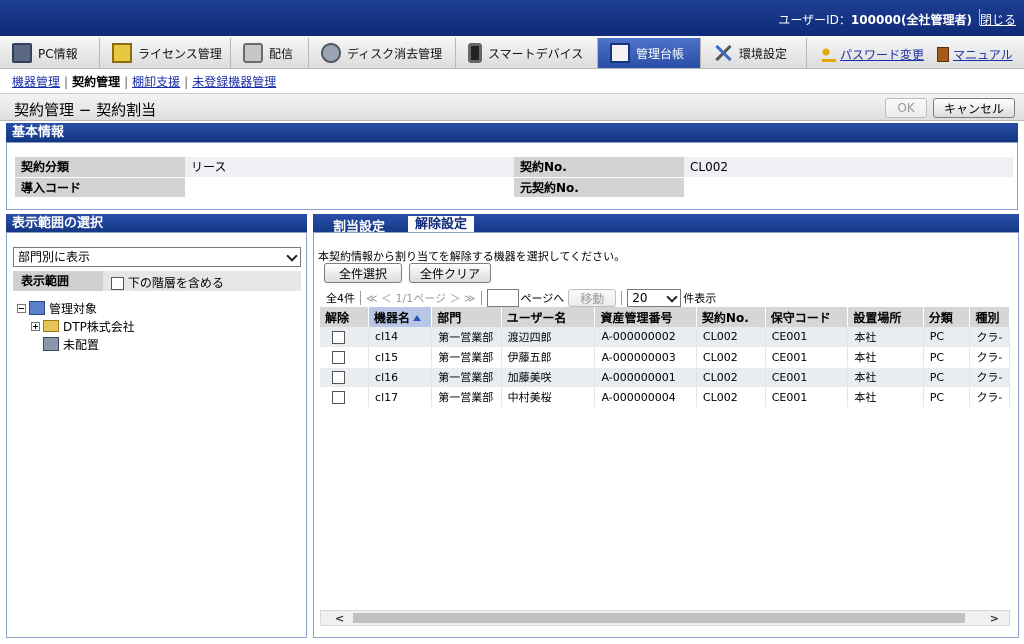  What do you see at coordinates (234, 82) in the screenshot?
I see `subnav-unregistered-devices: 未登録機器管理` at bounding box center [234, 82].